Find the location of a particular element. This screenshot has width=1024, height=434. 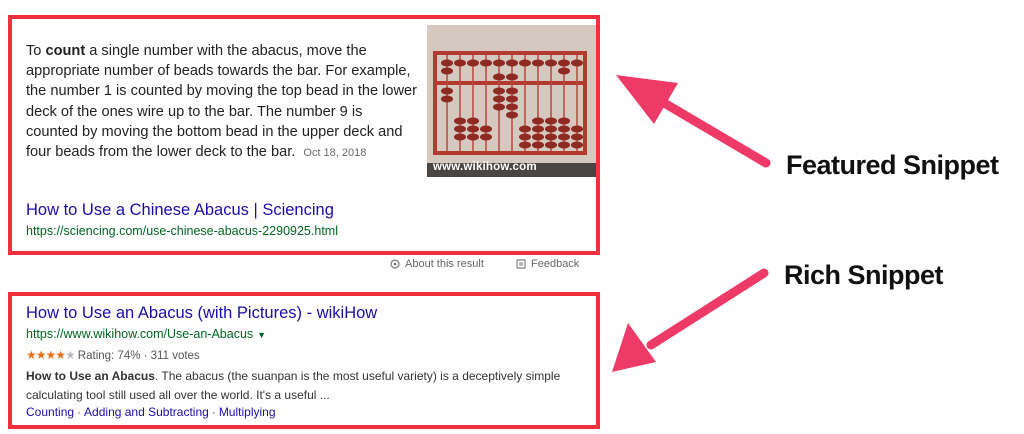

rich-arrow-icon is located at coordinates (690, 320).